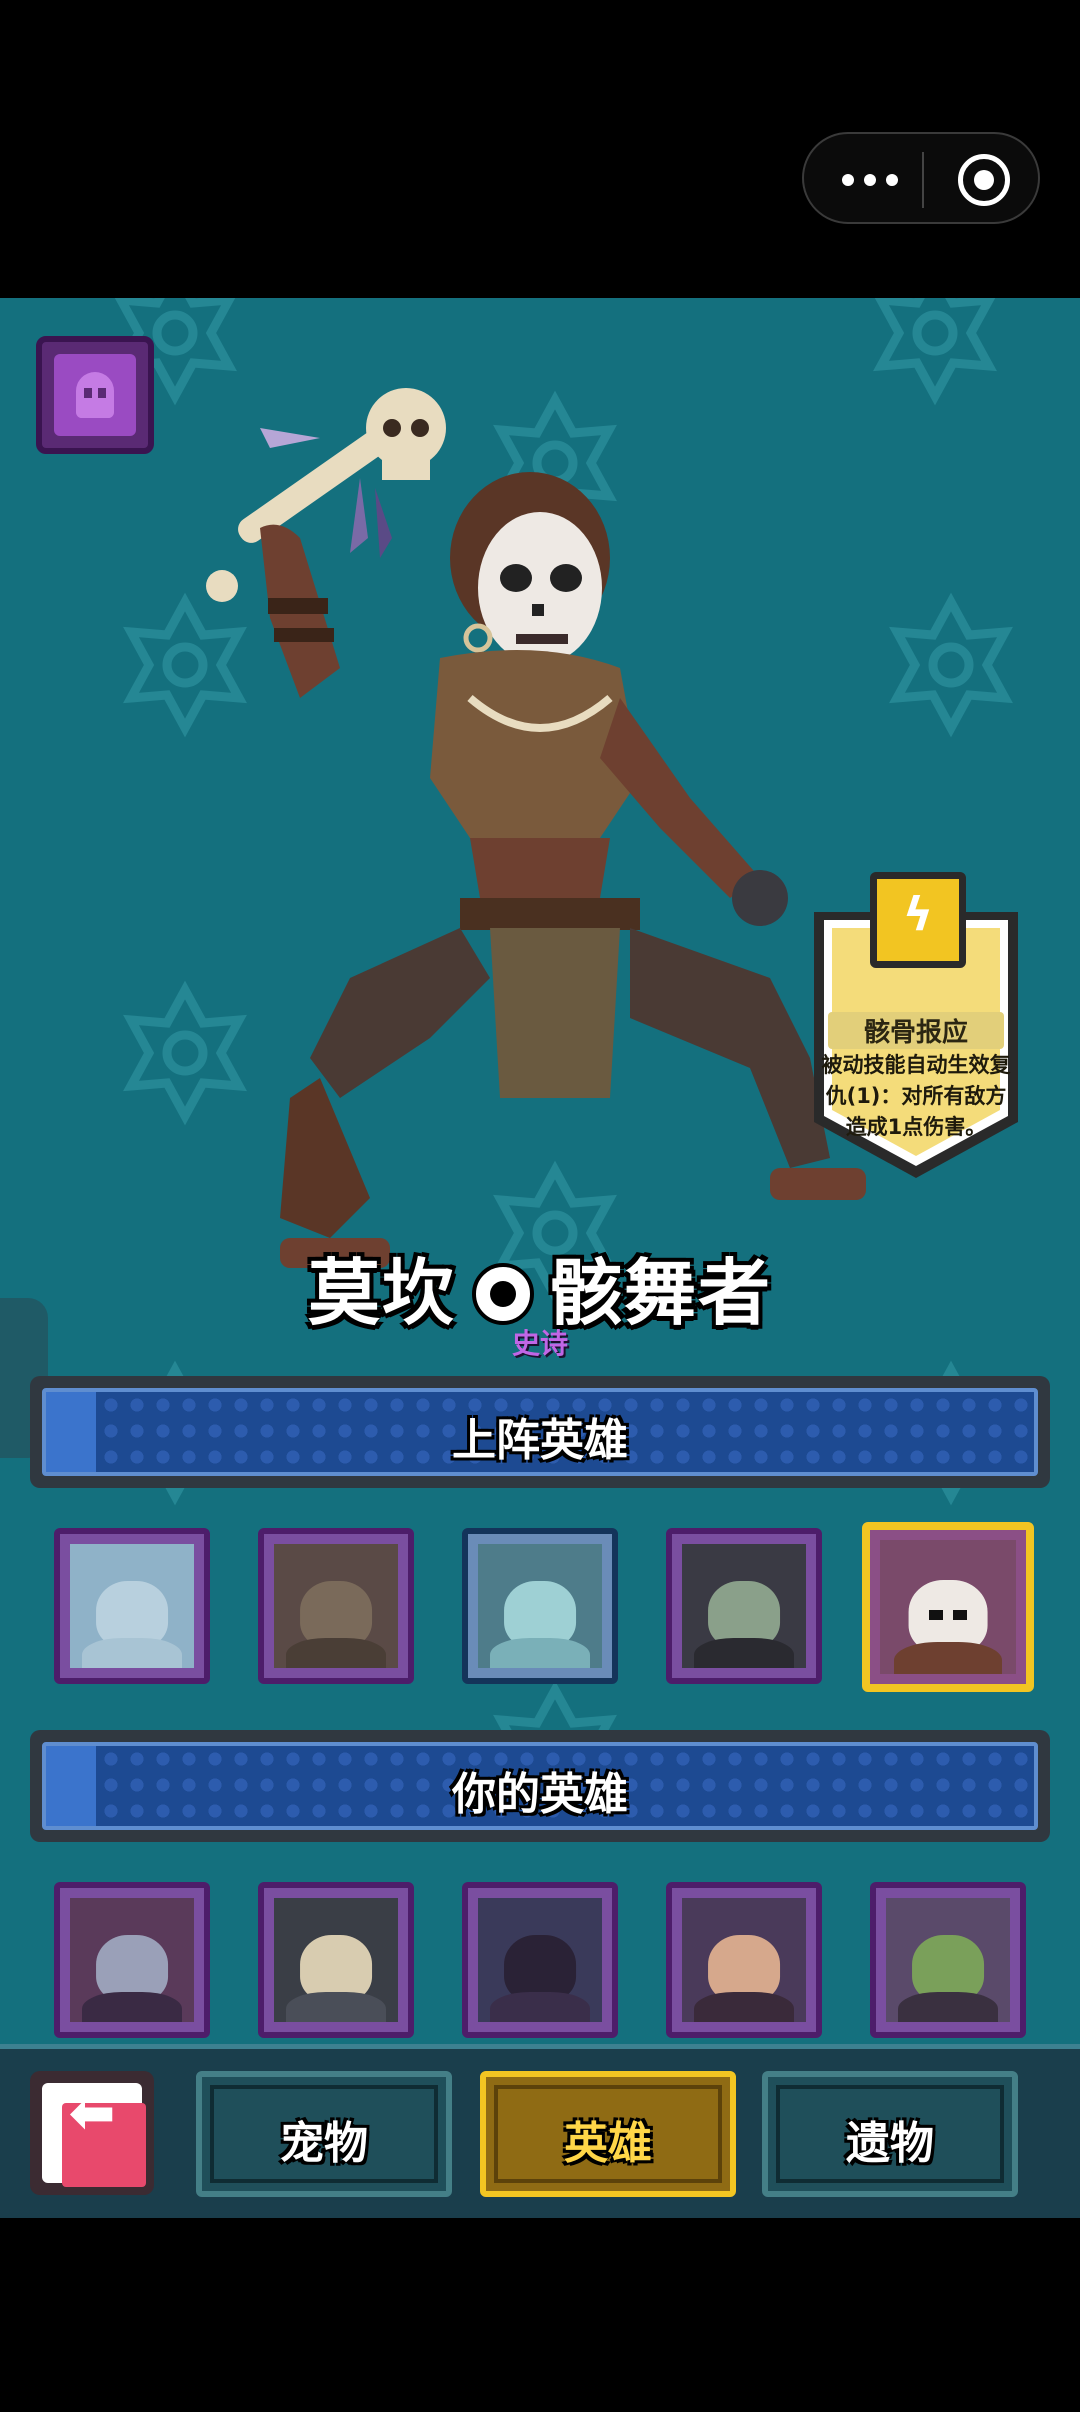 This screenshot has width=1080, height=2412. What do you see at coordinates (540, 1794) in the screenshot?
I see `owned-heroes-title: 你的英雄` at bounding box center [540, 1794].